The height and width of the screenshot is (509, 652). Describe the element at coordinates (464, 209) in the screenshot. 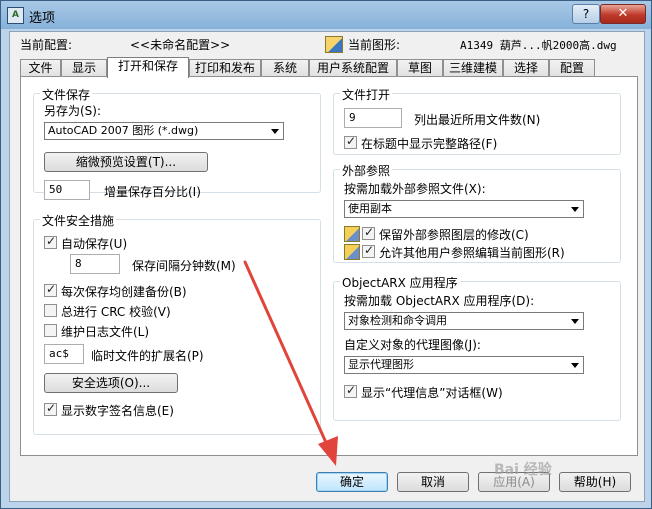

I see `demand-load-xref-select: 使用副本` at that location.